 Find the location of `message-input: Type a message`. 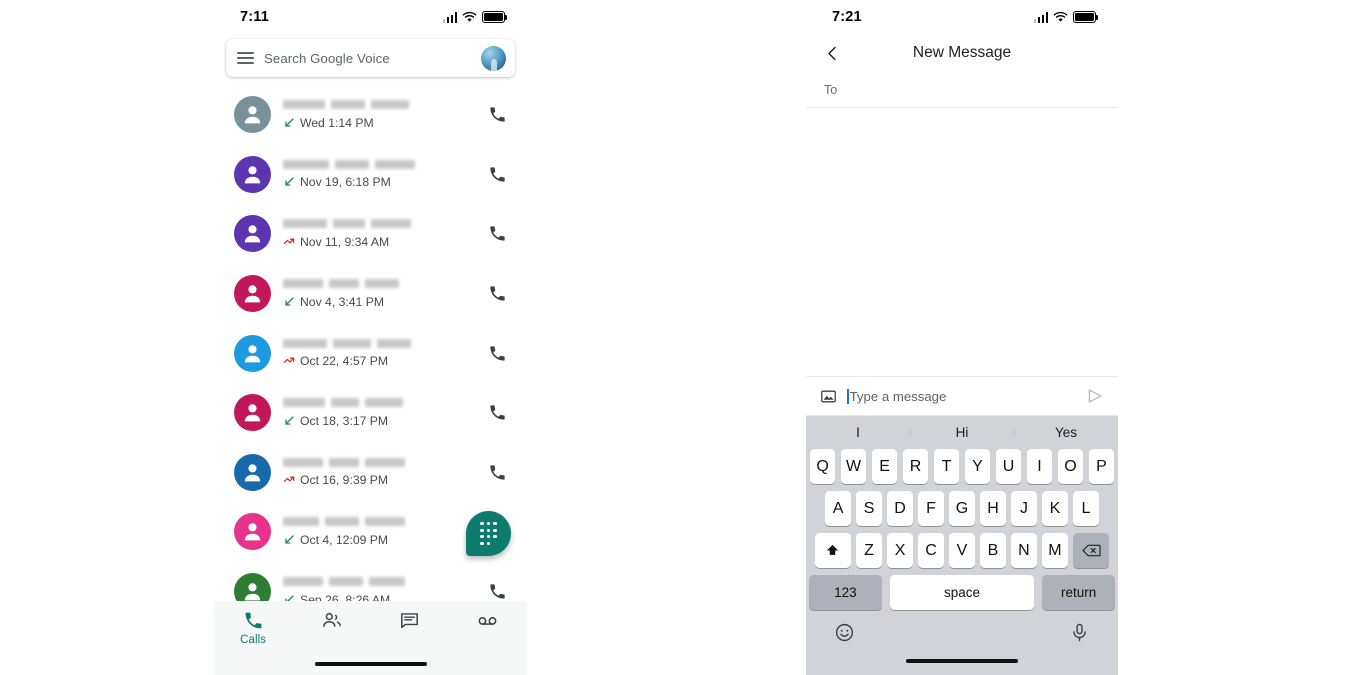

message-input: Type a message is located at coordinates (961, 396).